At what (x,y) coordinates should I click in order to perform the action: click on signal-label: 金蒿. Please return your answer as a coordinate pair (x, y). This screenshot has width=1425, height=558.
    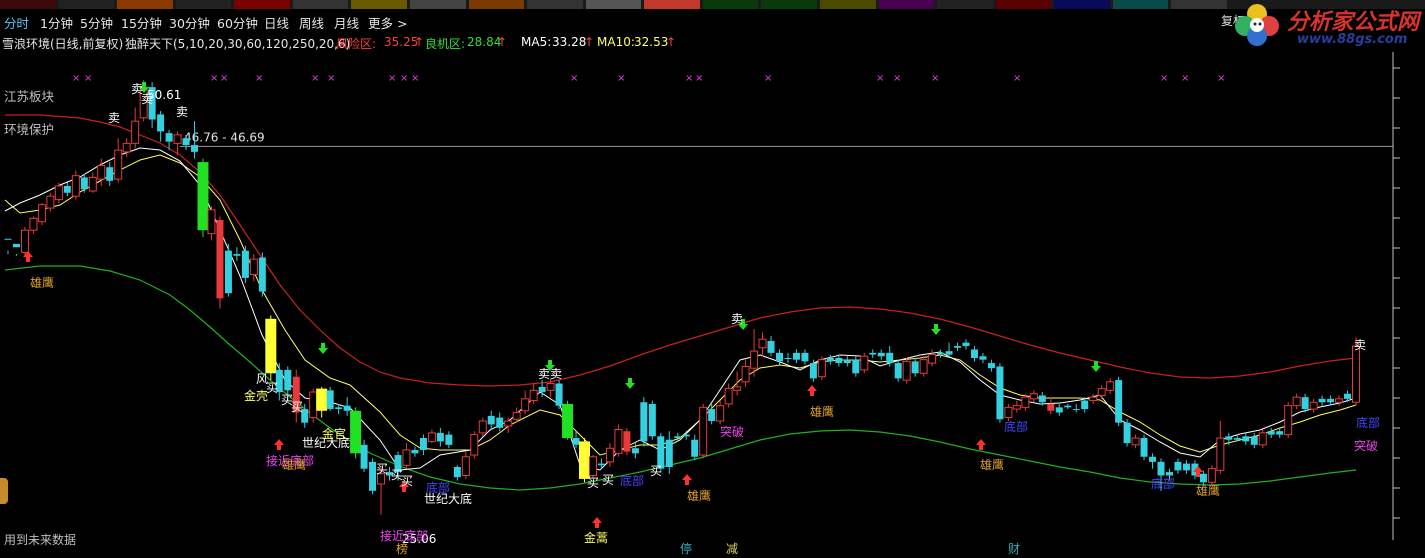
    Looking at the image, I should click on (596, 537).